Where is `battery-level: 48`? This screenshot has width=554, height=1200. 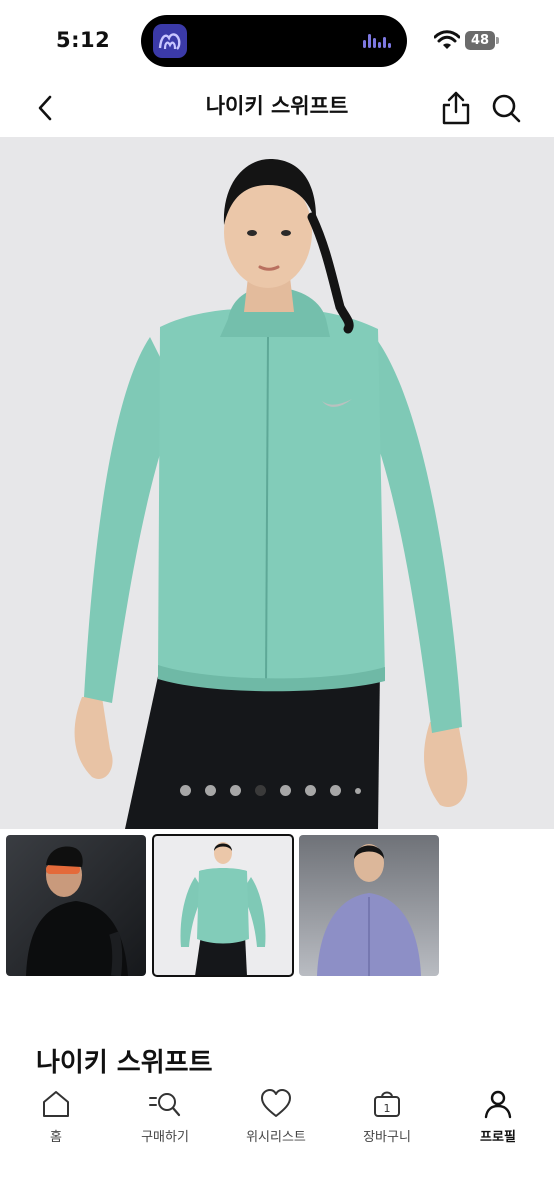 battery-level: 48 is located at coordinates (480, 40).